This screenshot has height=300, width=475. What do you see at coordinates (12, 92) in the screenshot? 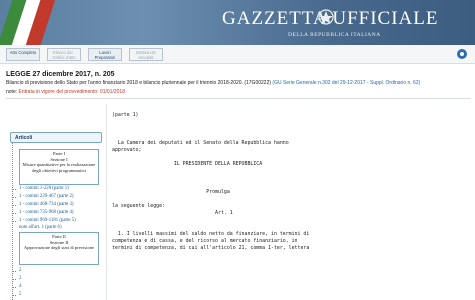
I see `note-label: note:` at bounding box center [12, 92].